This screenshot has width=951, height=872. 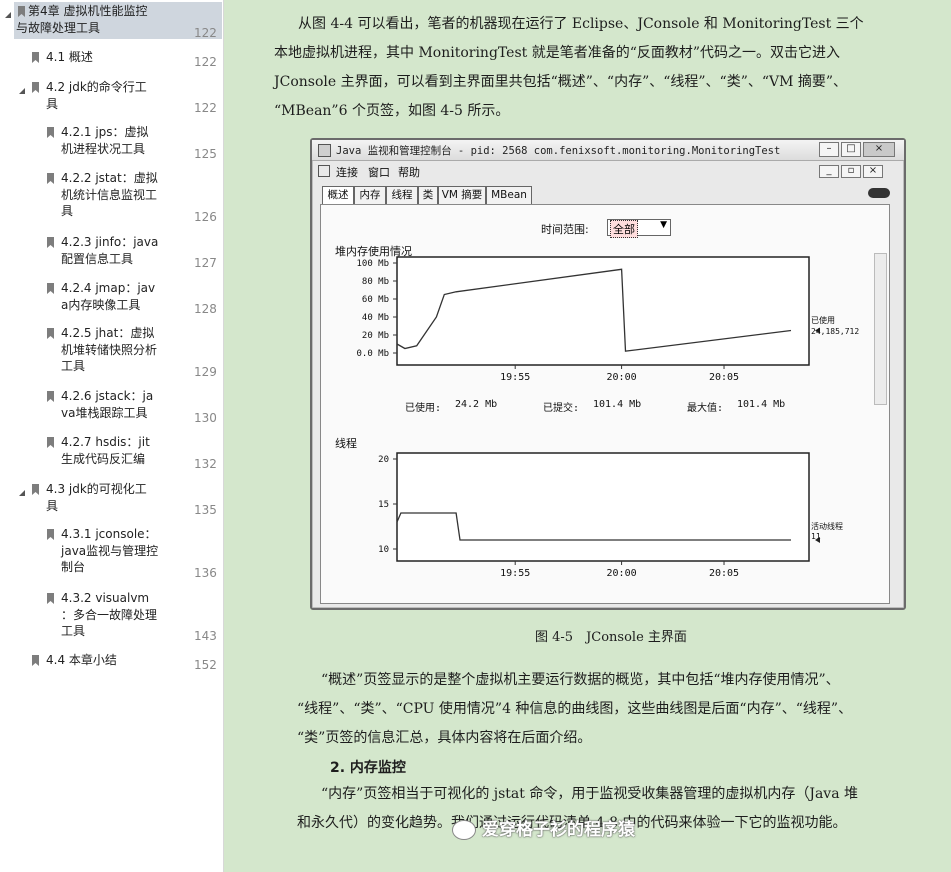 What do you see at coordinates (108, 296) in the screenshot?
I see `toc-item-title: 4.2.4 jmap：jav a内存映像工具` at bounding box center [108, 296].